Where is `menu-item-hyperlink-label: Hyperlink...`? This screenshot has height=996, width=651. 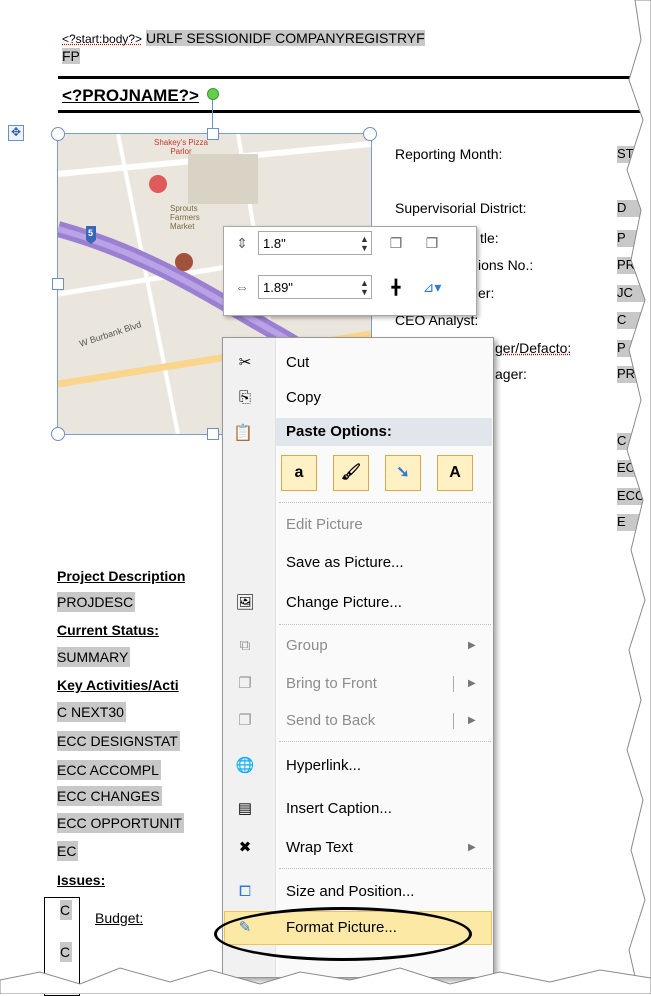
menu-item-hyperlink-label: Hyperlink... is located at coordinates (323, 766).